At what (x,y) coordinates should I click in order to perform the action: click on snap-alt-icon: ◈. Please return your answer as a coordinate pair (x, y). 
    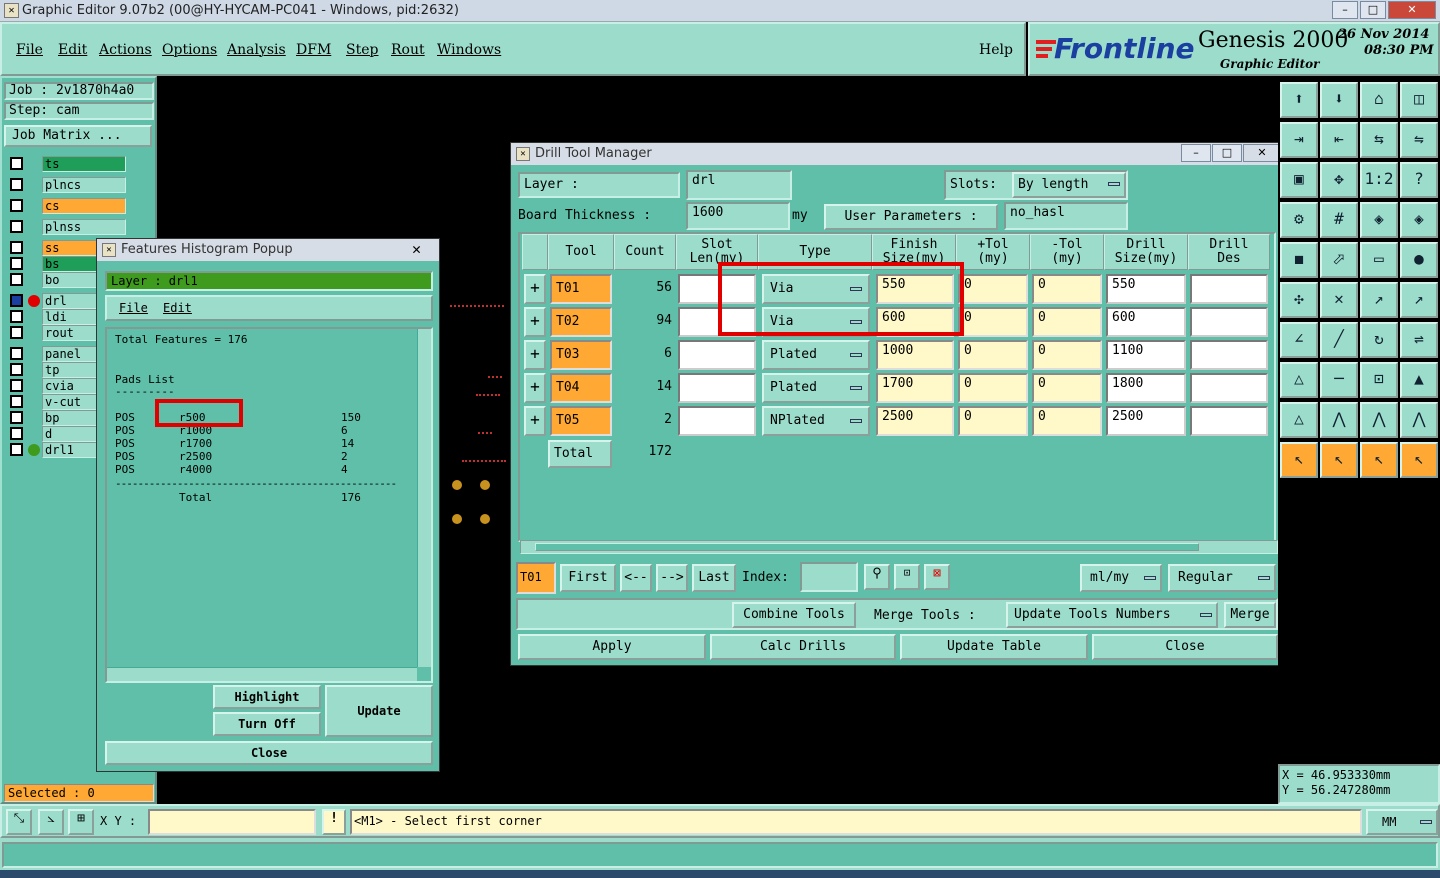
    Looking at the image, I should click on (1419, 220).